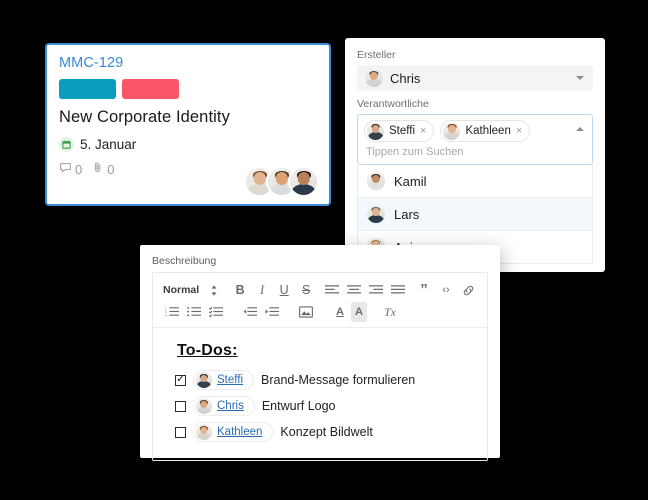 The height and width of the screenshot is (500, 648). Describe the element at coordinates (66, 144) in the screenshot. I see `calendar-icon` at that location.